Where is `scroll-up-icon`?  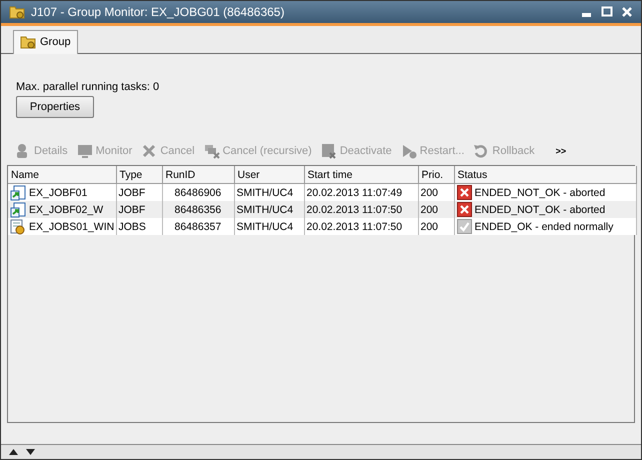 scroll-up-icon is located at coordinates (13, 452).